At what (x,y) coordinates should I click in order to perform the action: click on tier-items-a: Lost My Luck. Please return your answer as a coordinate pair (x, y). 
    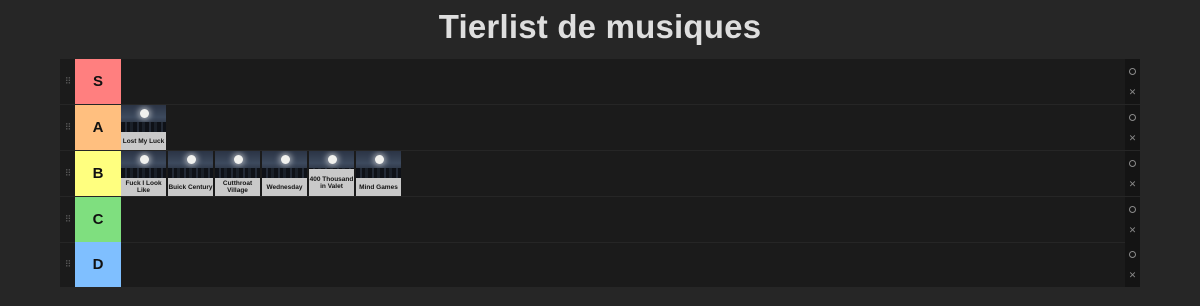
    Looking at the image, I should click on (143, 127).